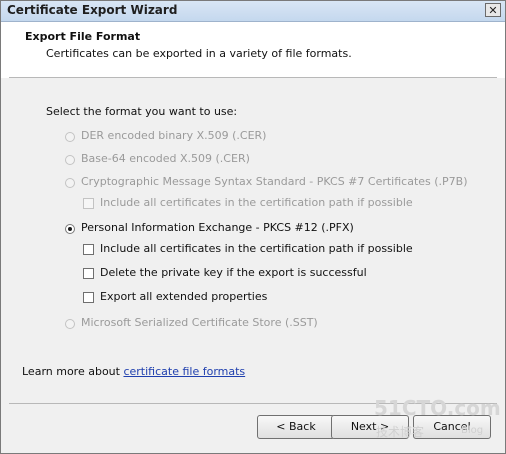 The width and height of the screenshot is (506, 454). I want to click on page-title: Export File Format, so click(83, 36).